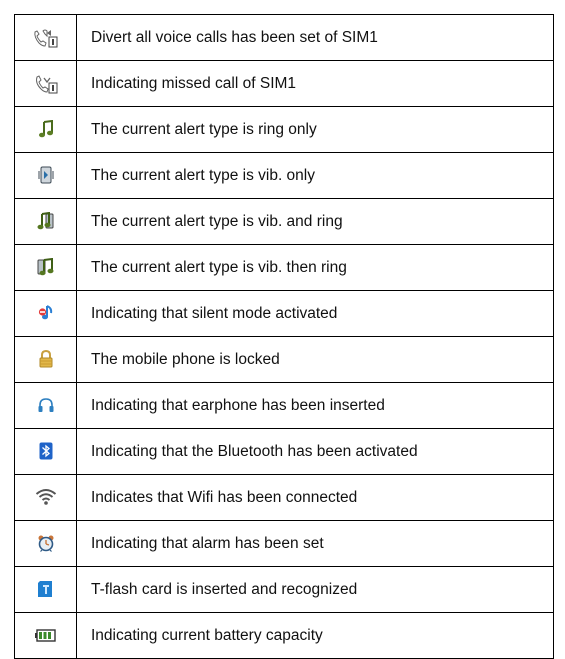 Image resolution: width=565 pixels, height=659 pixels. Describe the element at coordinates (315, 221) in the screenshot. I see `row-description: The current alert type is vib. and ring` at that location.